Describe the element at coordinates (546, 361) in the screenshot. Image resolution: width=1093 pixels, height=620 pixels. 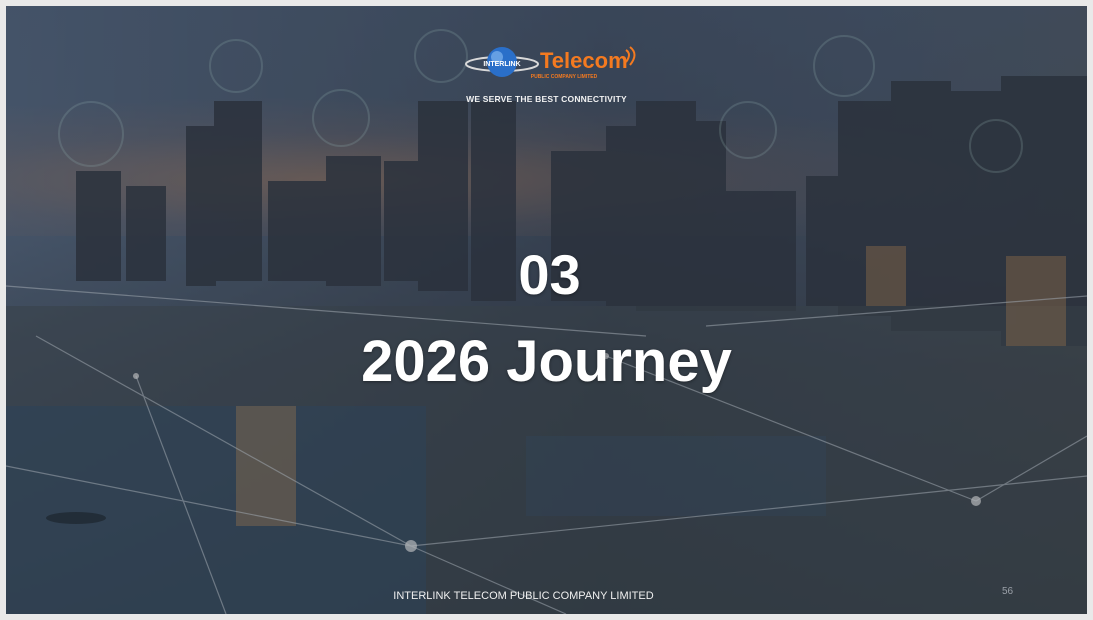
I see `section-title: 2026 Journey` at that location.